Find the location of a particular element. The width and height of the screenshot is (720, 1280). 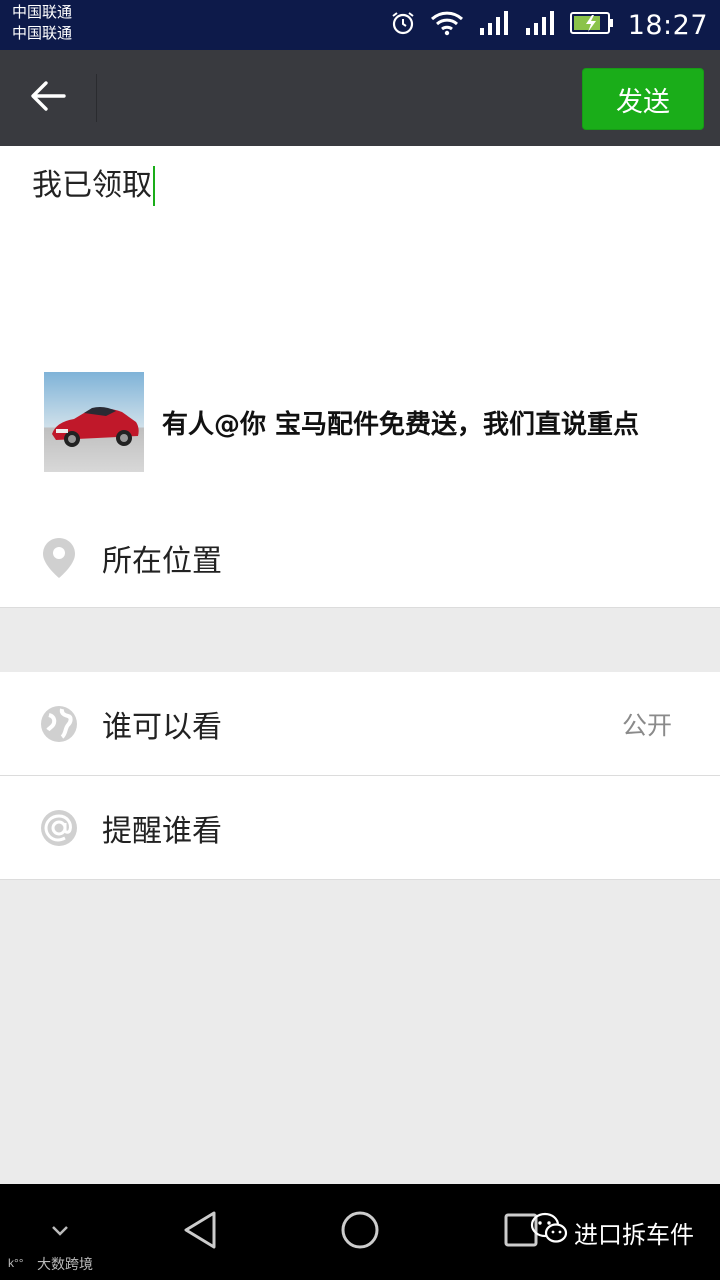

svg-text: k°° is located at coordinates (16, 1262).